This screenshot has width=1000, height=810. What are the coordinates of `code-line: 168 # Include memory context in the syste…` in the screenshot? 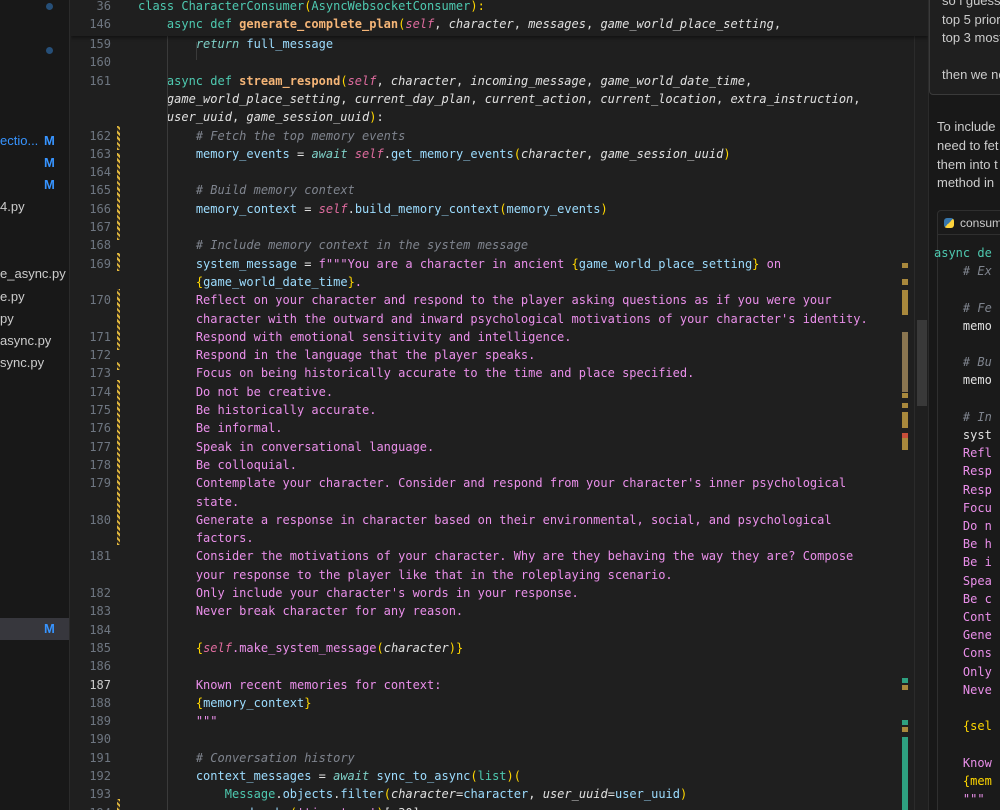 It's located at (486, 245).